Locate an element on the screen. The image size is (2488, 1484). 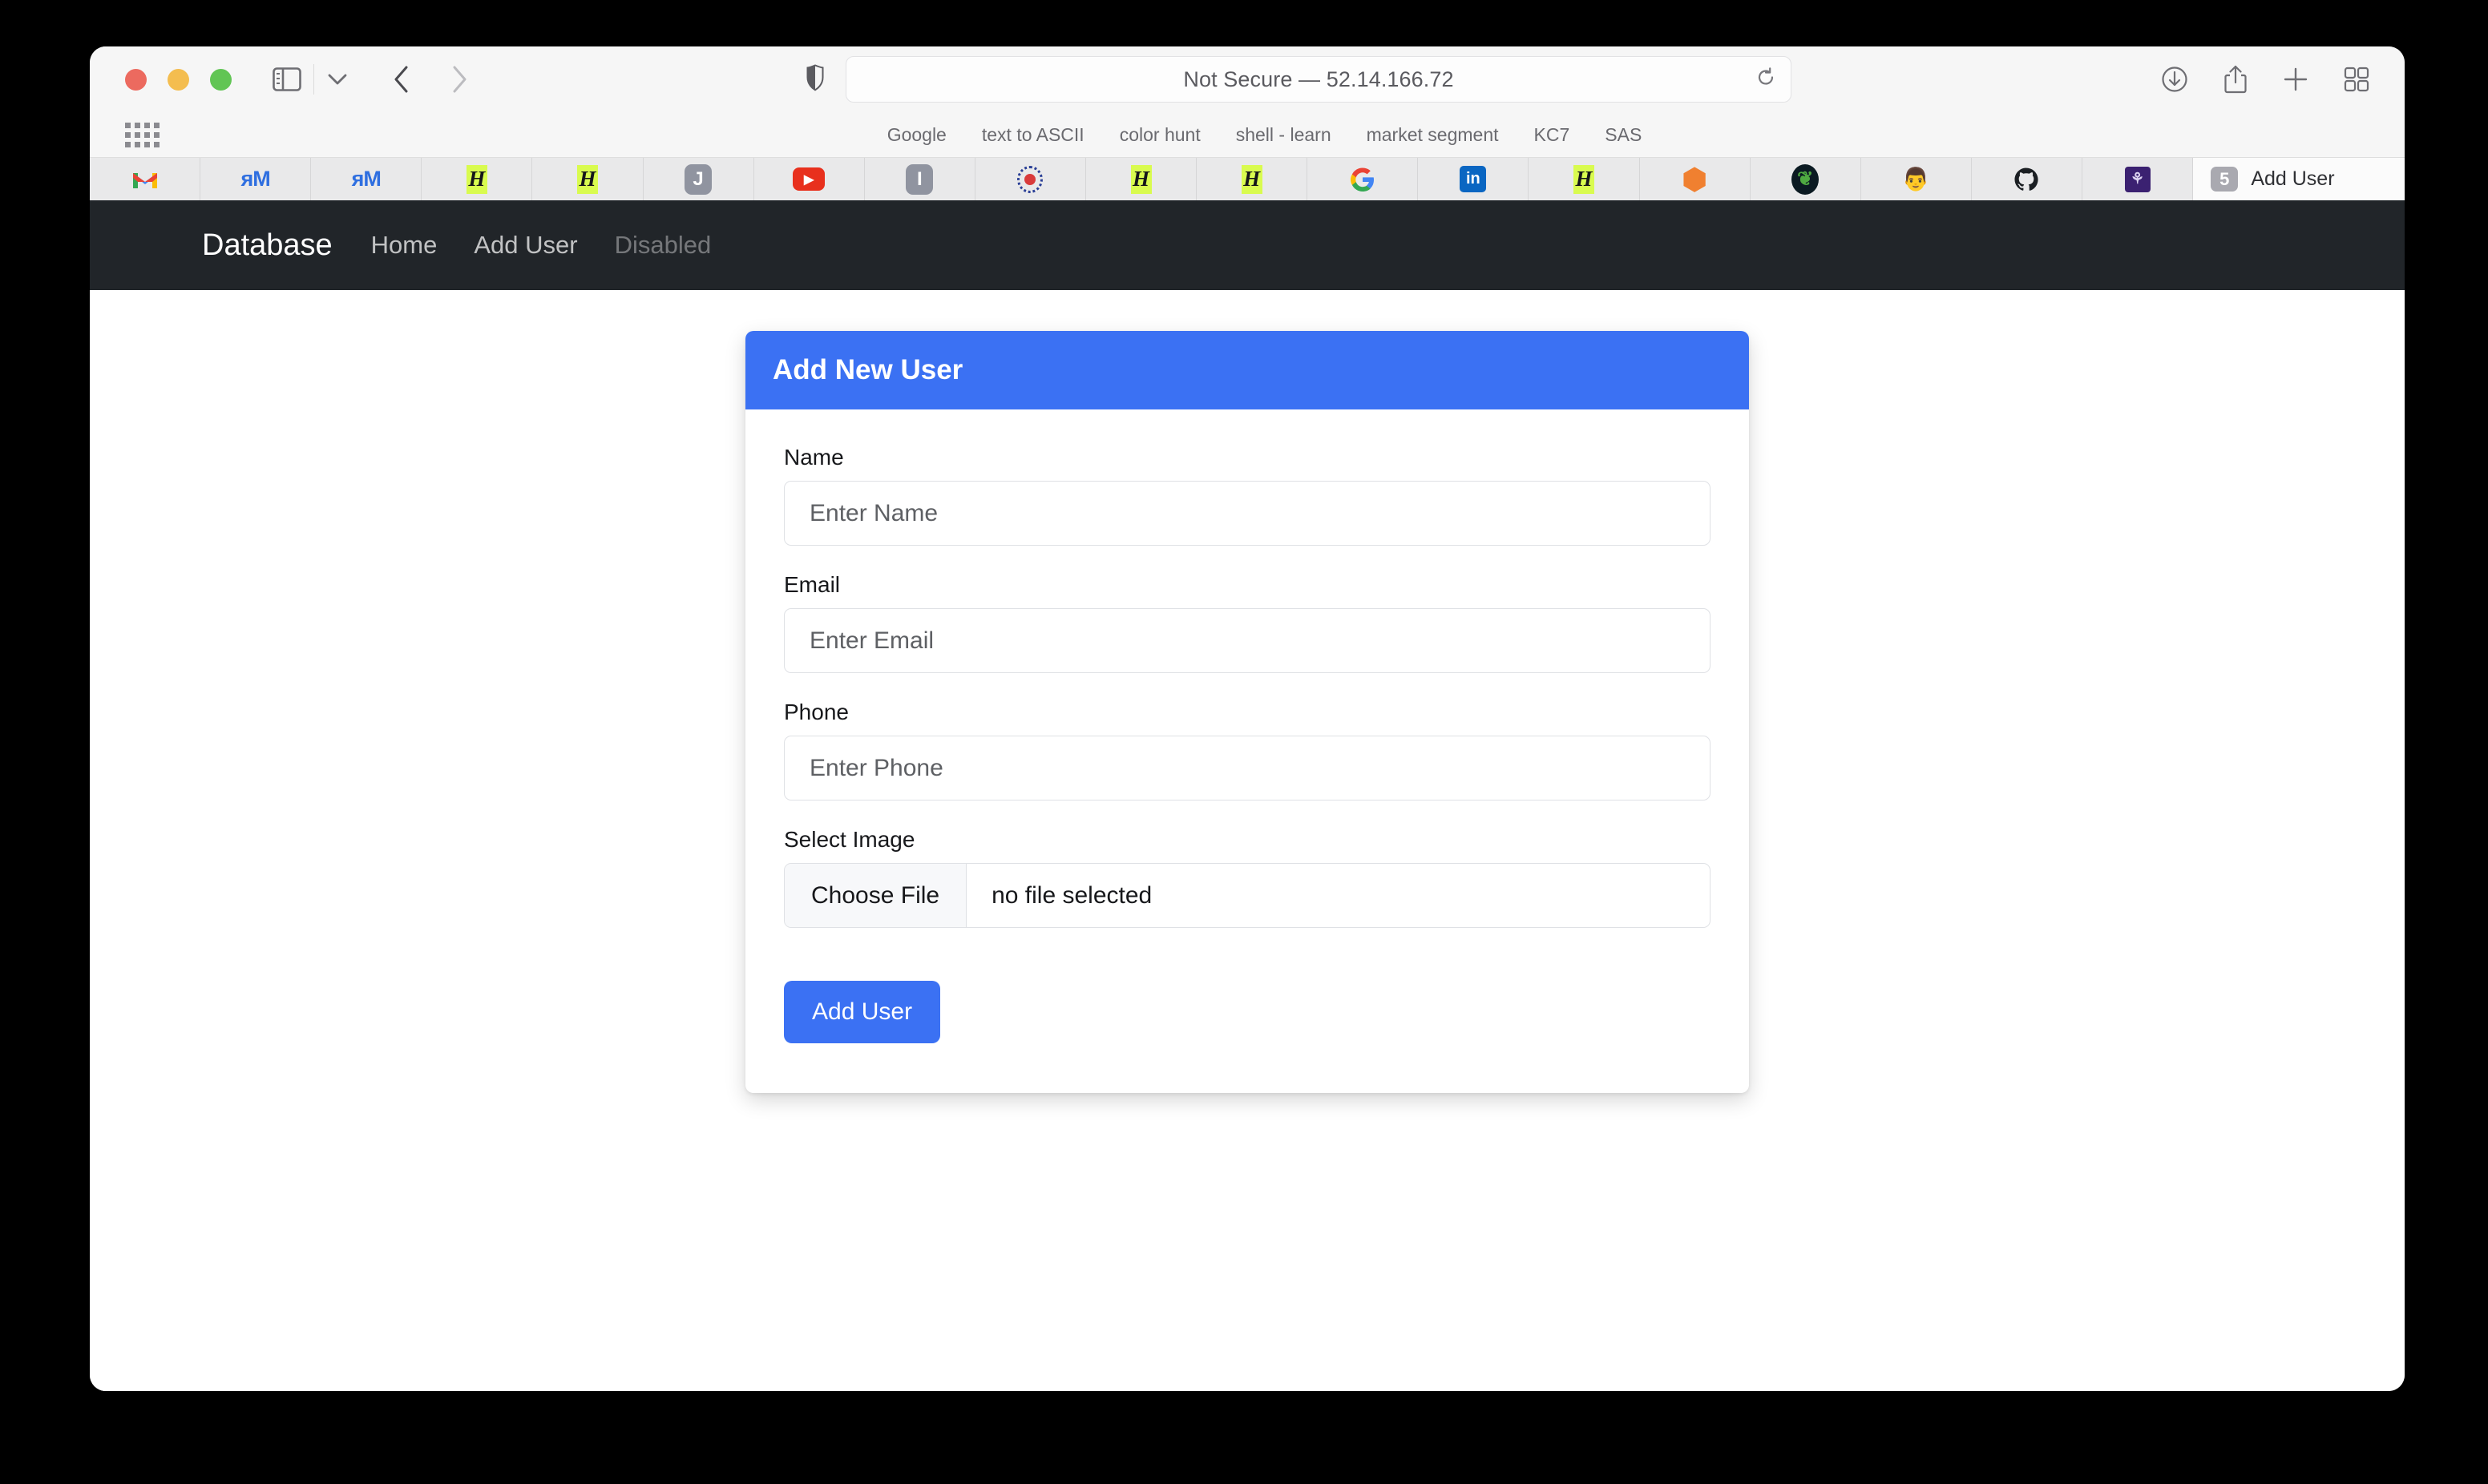
share-icon is located at coordinates (2235, 80).